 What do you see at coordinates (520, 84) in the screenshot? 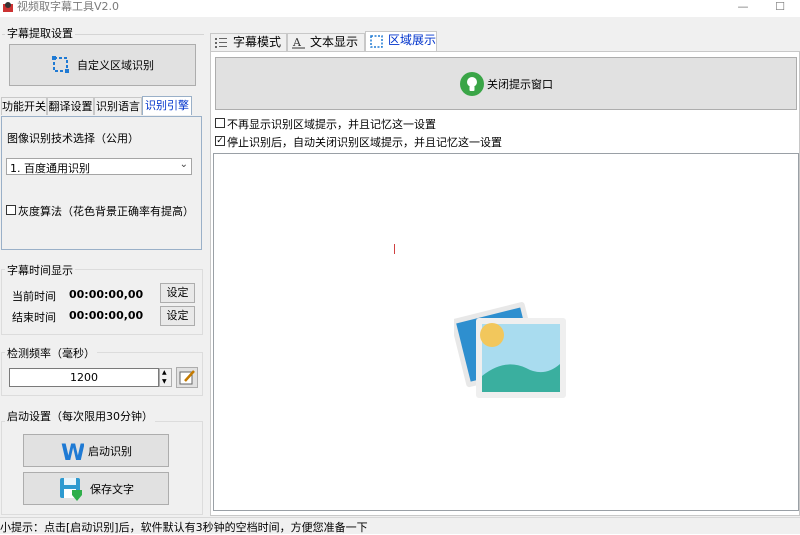
I see `close-prompt-label: 关闭提示窗口` at bounding box center [520, 84].